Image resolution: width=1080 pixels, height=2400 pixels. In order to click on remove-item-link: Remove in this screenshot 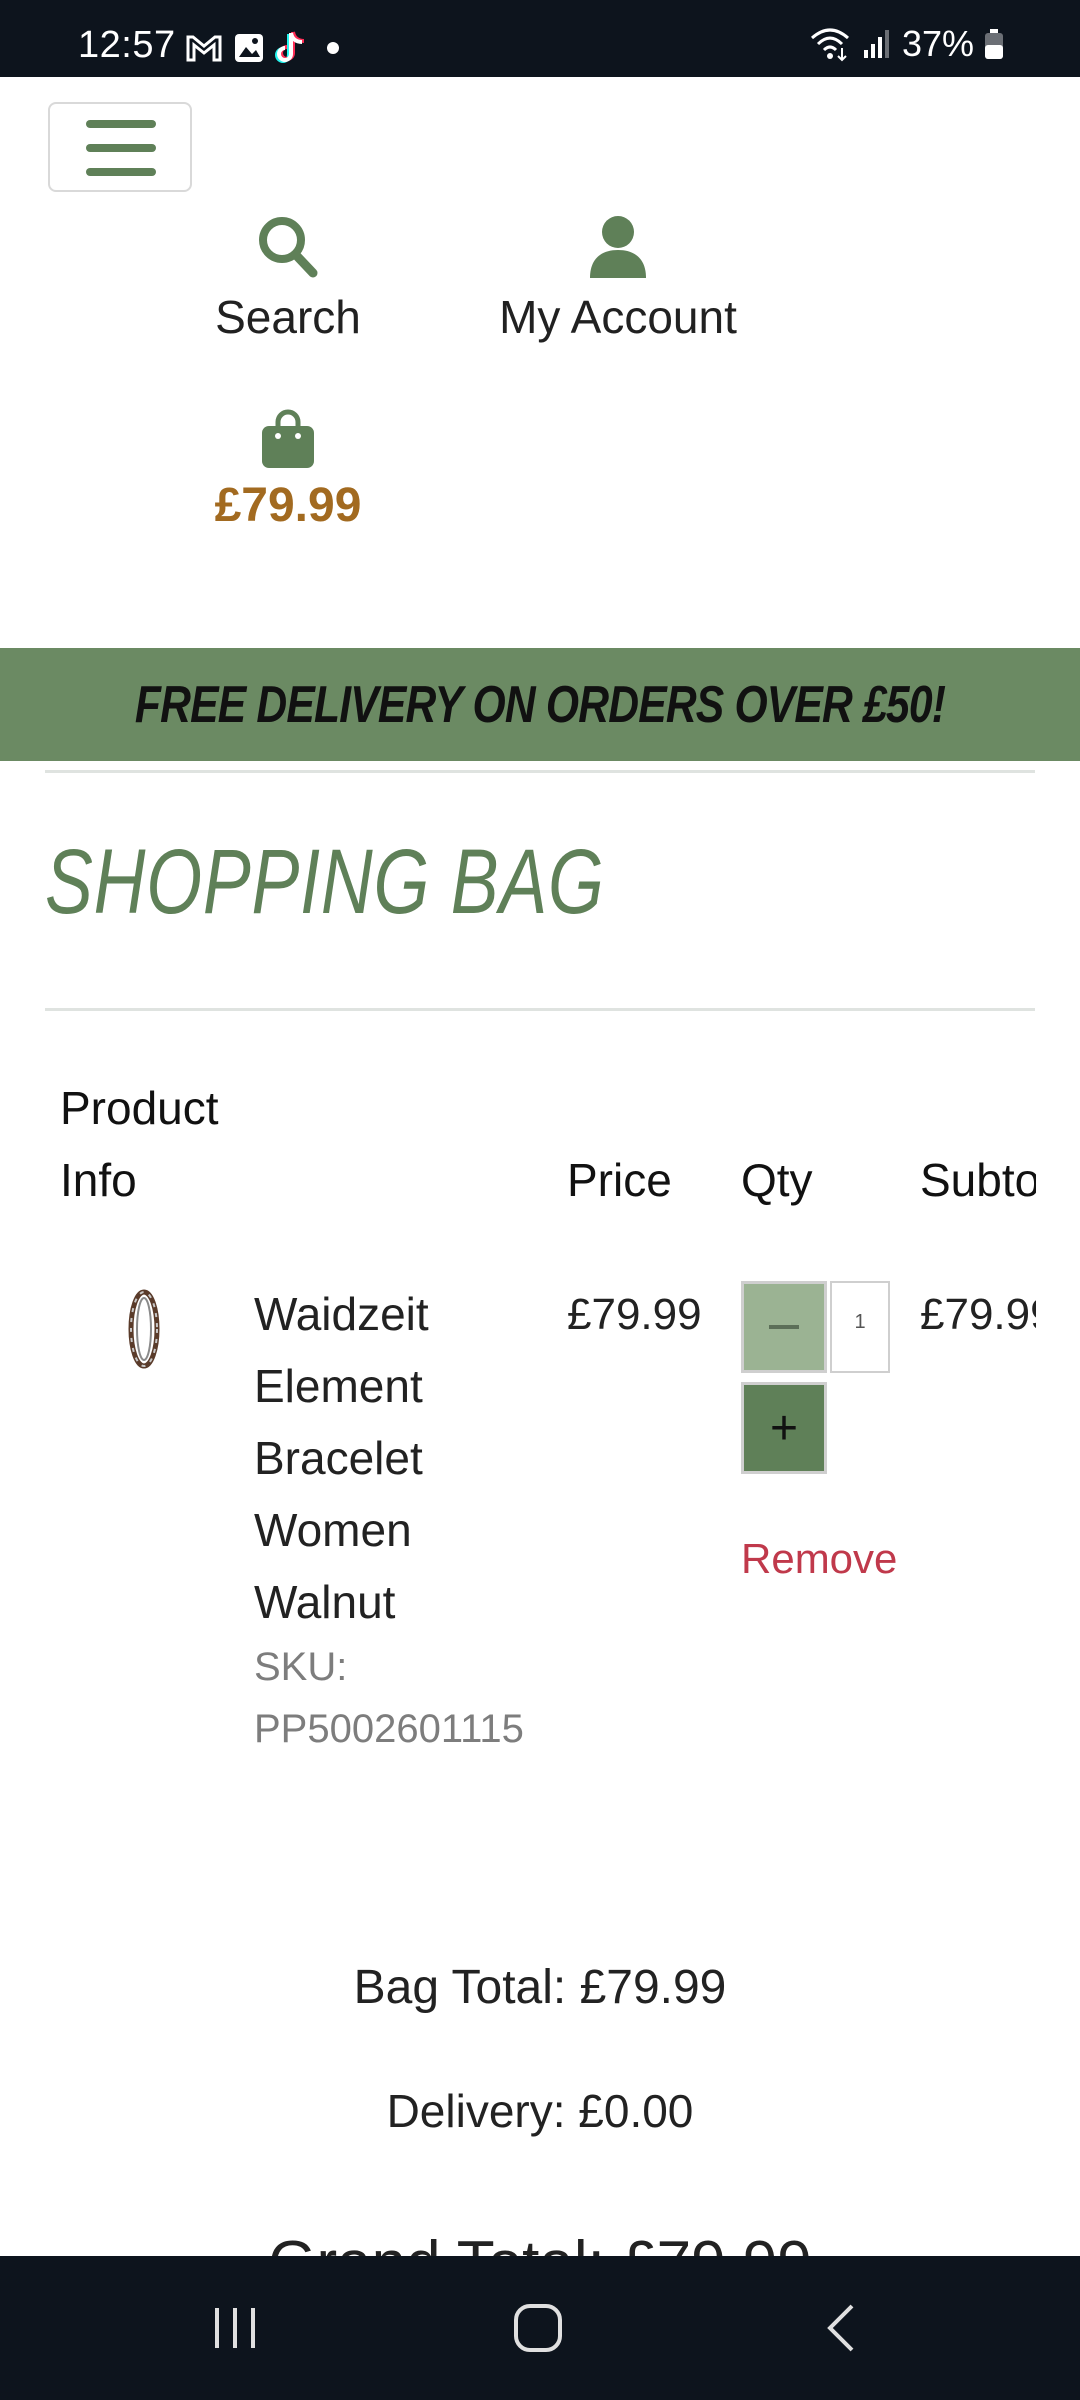, I will do `click(819, 1559)`.